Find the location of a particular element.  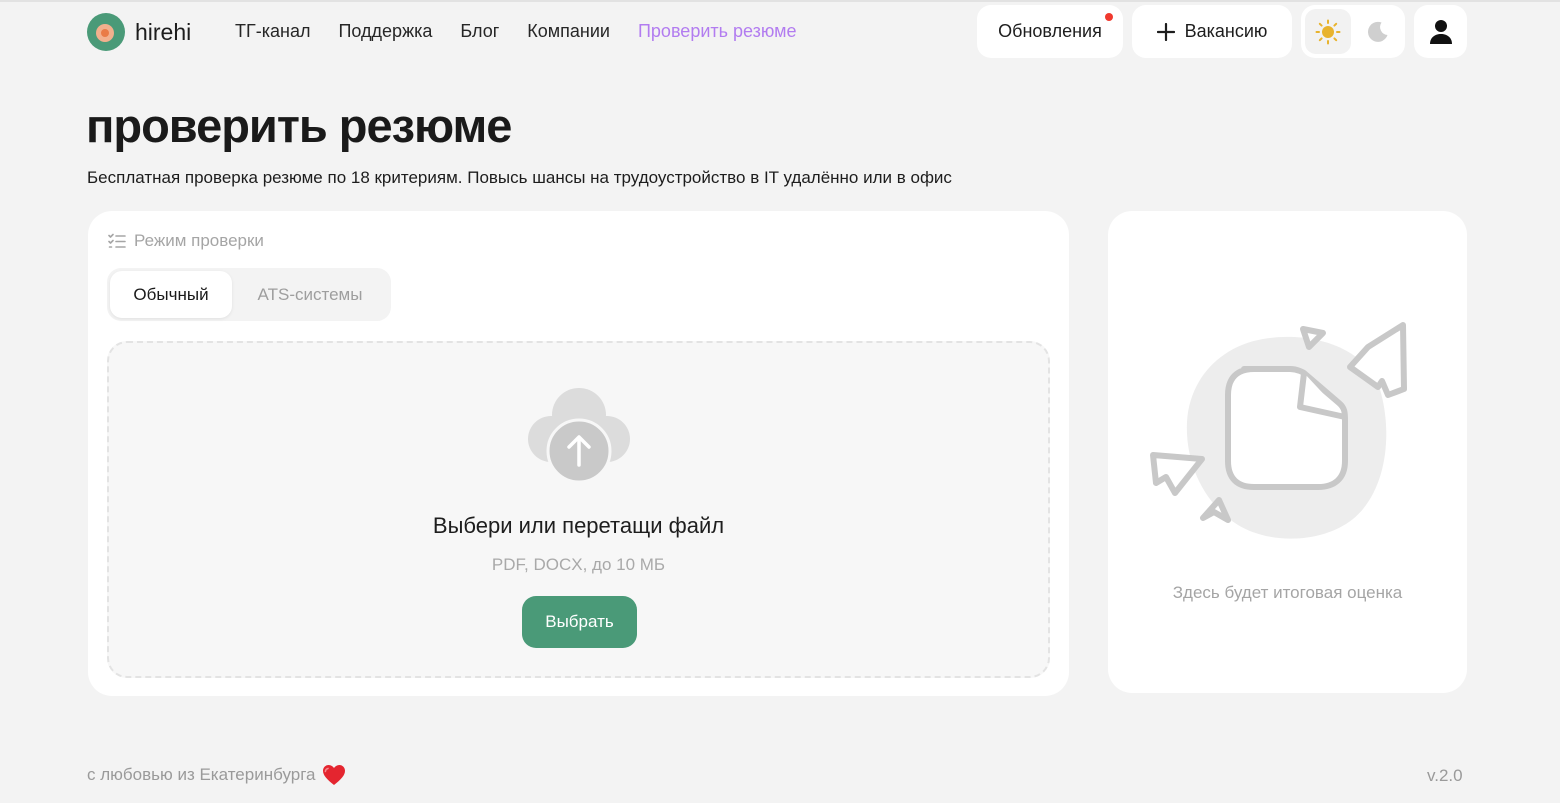

version-label: v.2.0 is located at coordinates (1445, 775).